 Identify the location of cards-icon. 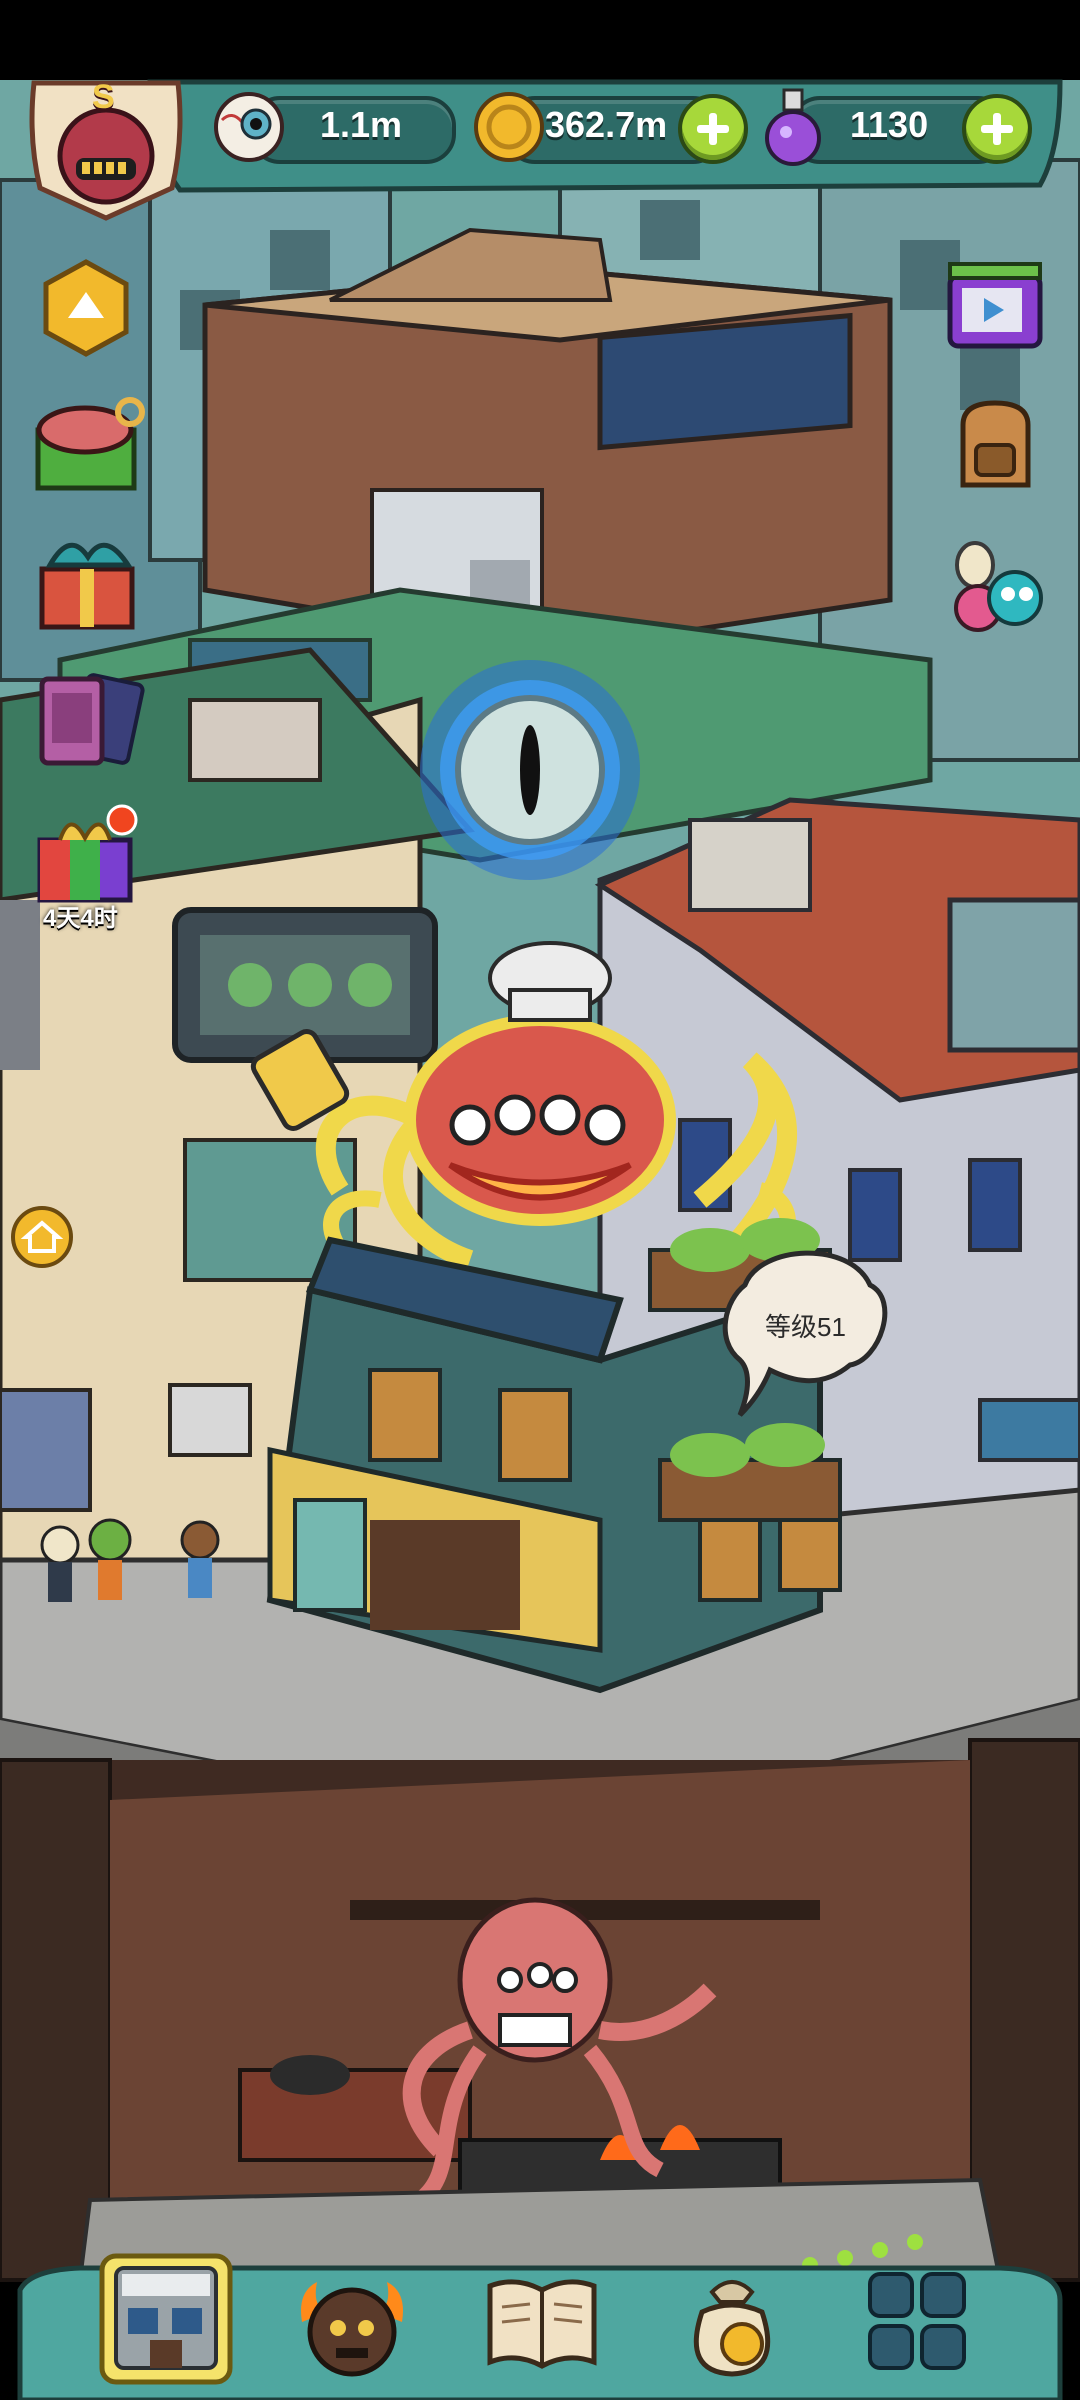
(92, 719).